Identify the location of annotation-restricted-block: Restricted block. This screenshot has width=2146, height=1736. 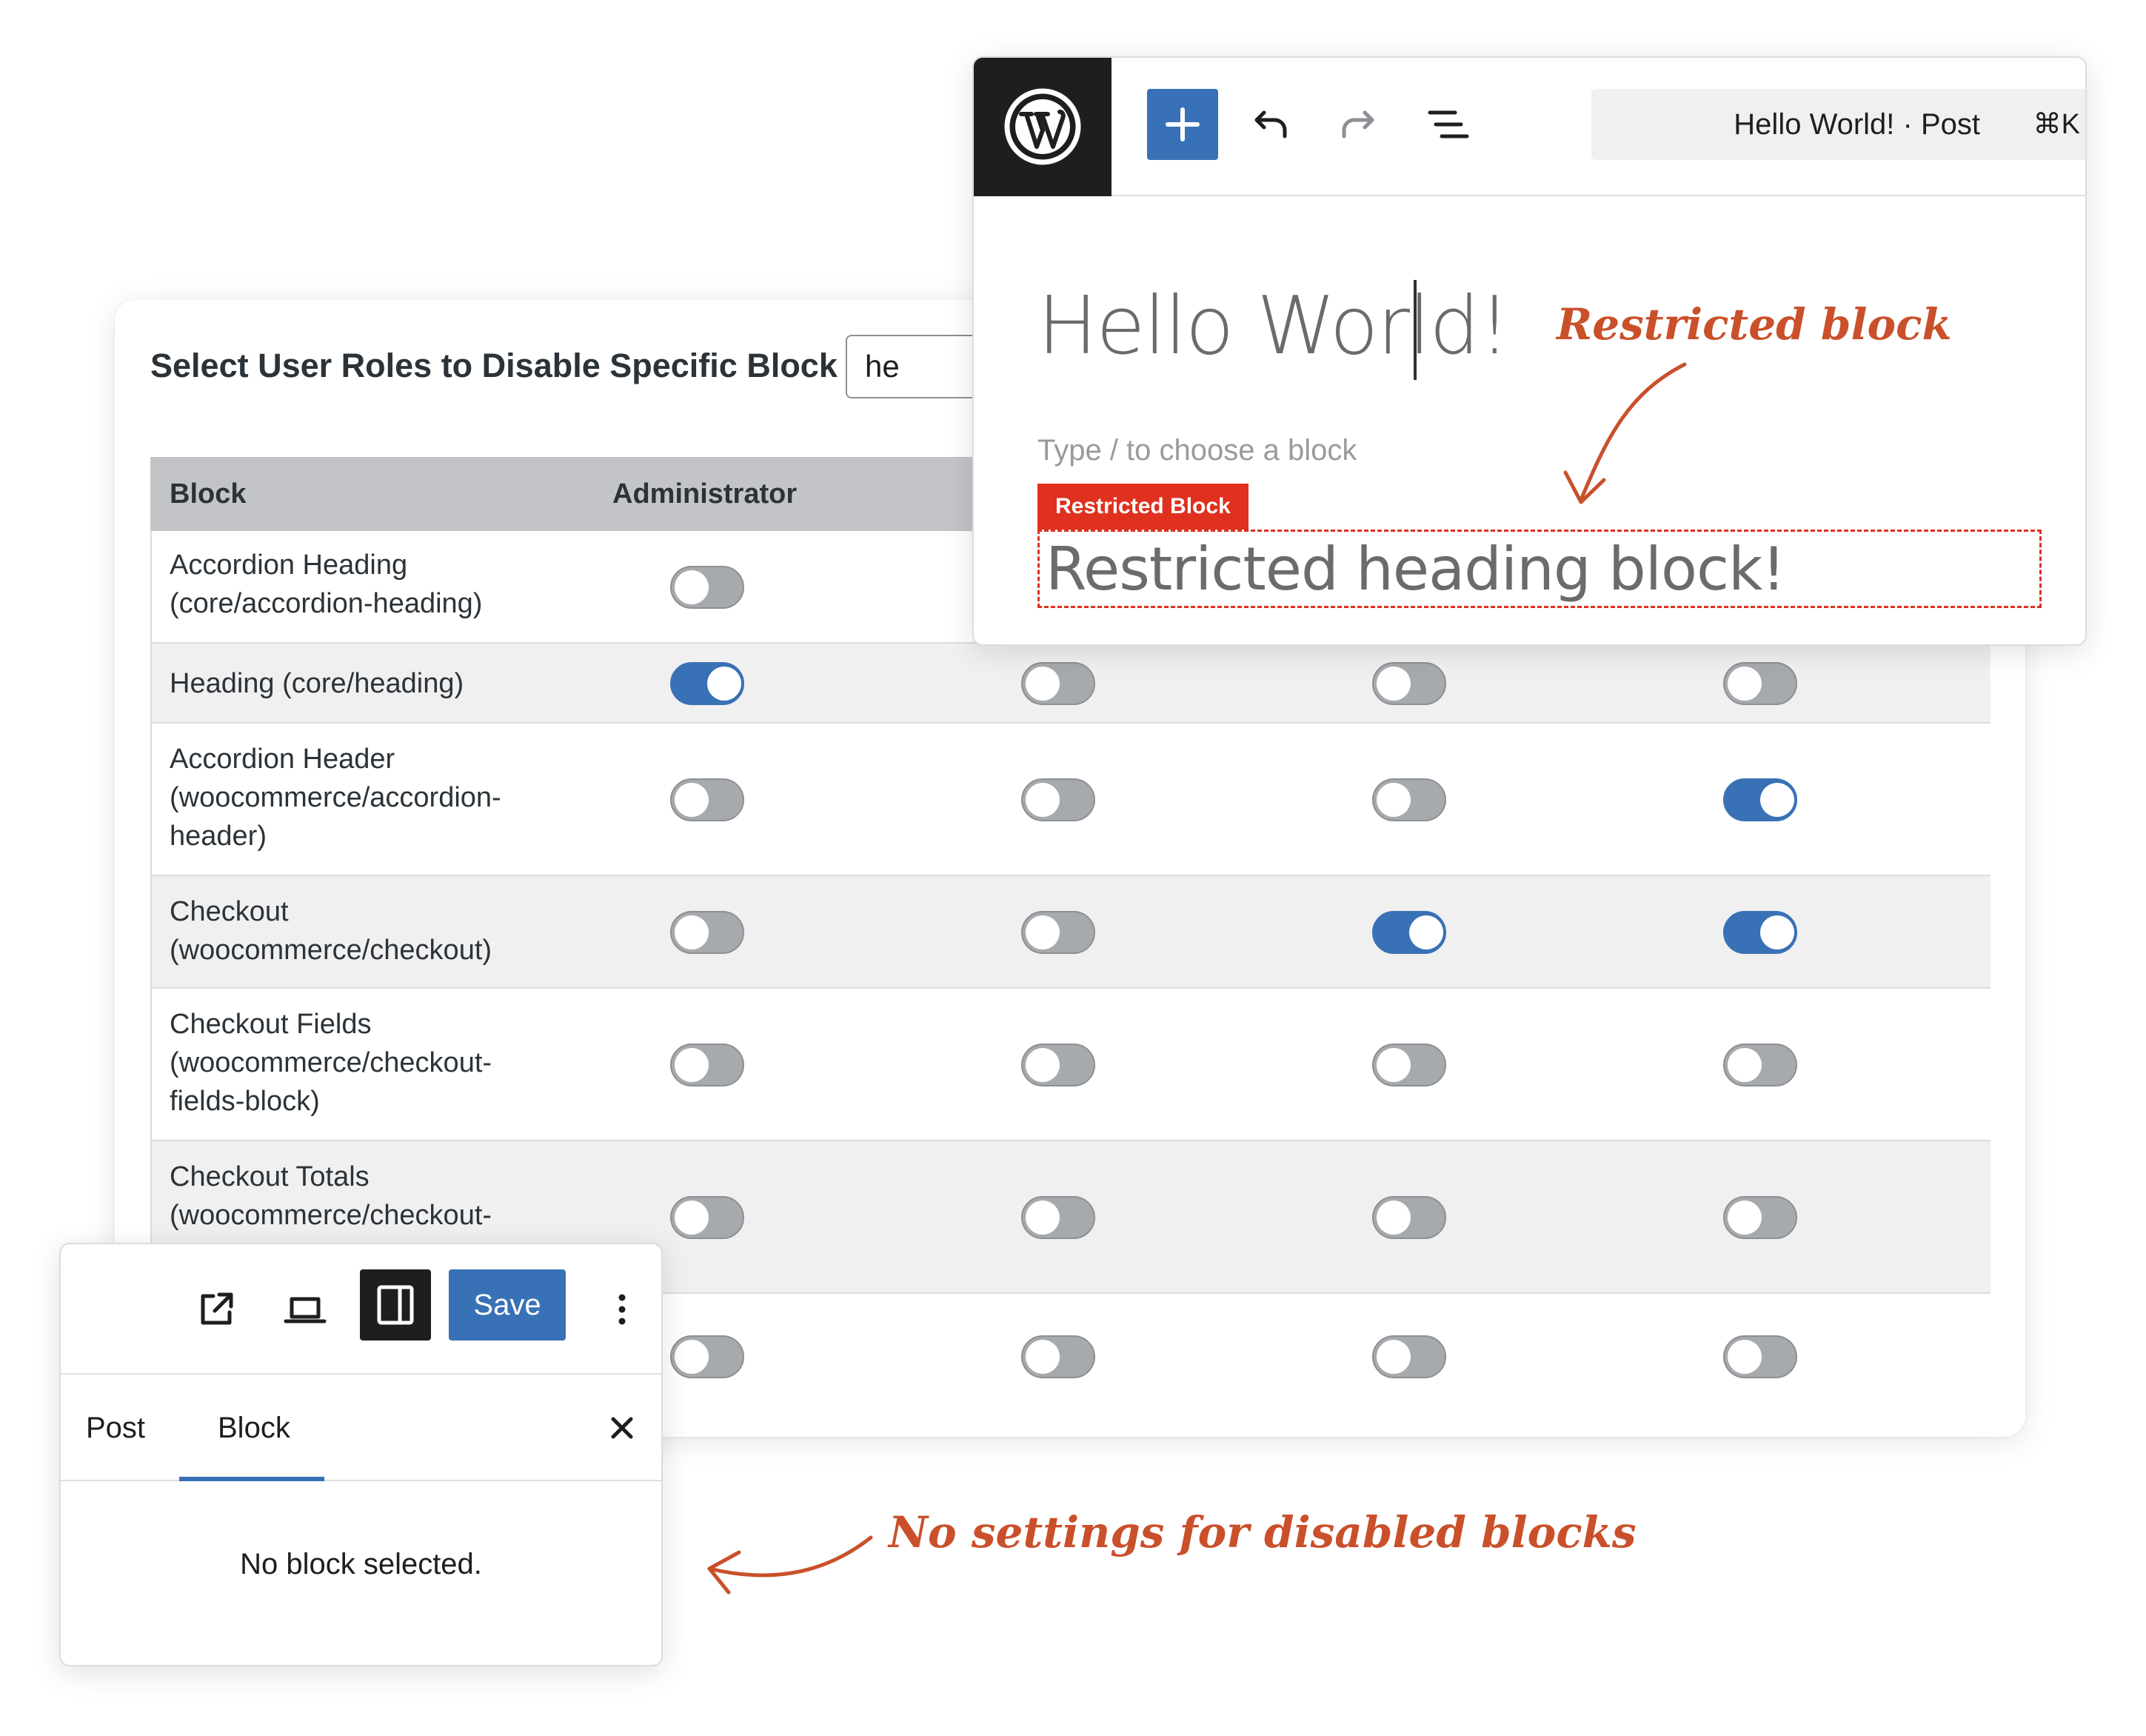
(1755, 324).